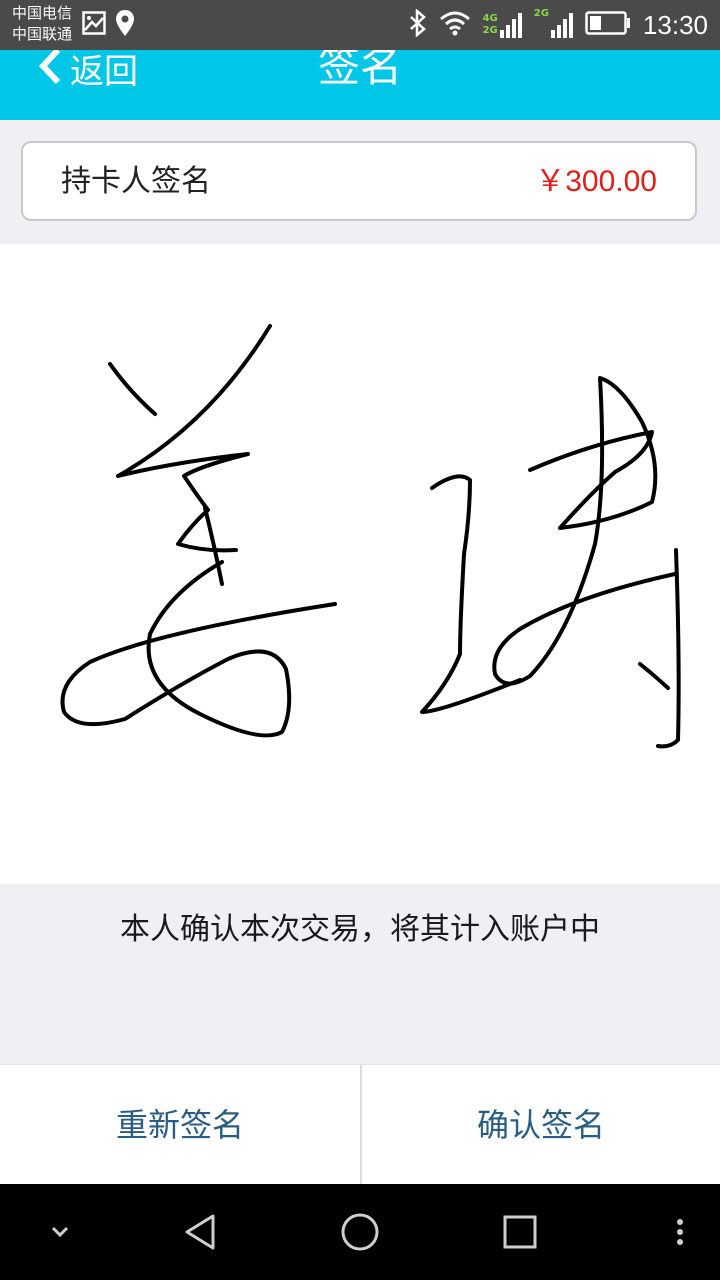 Image resolution: width=720 pixels, height=1280 pixels. I want to click on confirm-signature-button: 确认签名, so click(540, 1125).